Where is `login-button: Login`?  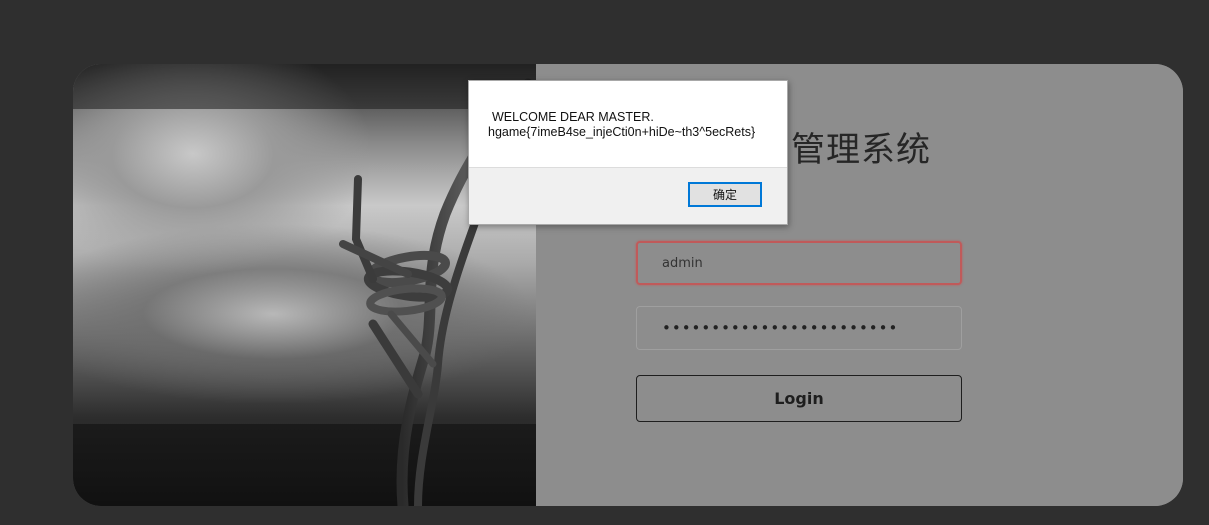
login-button: Login is located at coordinates (799, 398).